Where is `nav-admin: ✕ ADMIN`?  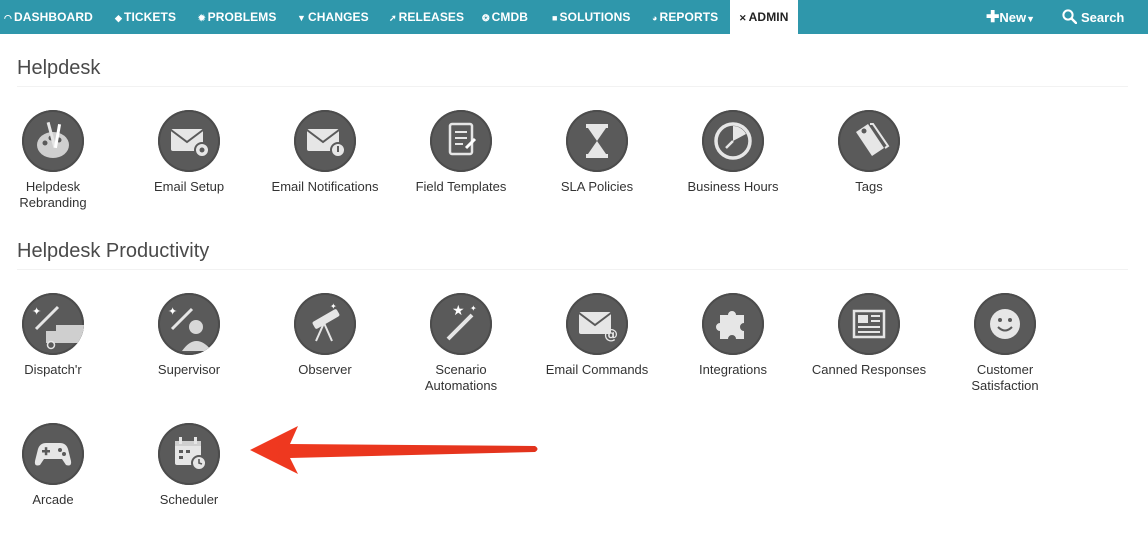
nav-admin: ✕ ADMIN is located at coordinates (764, 17).